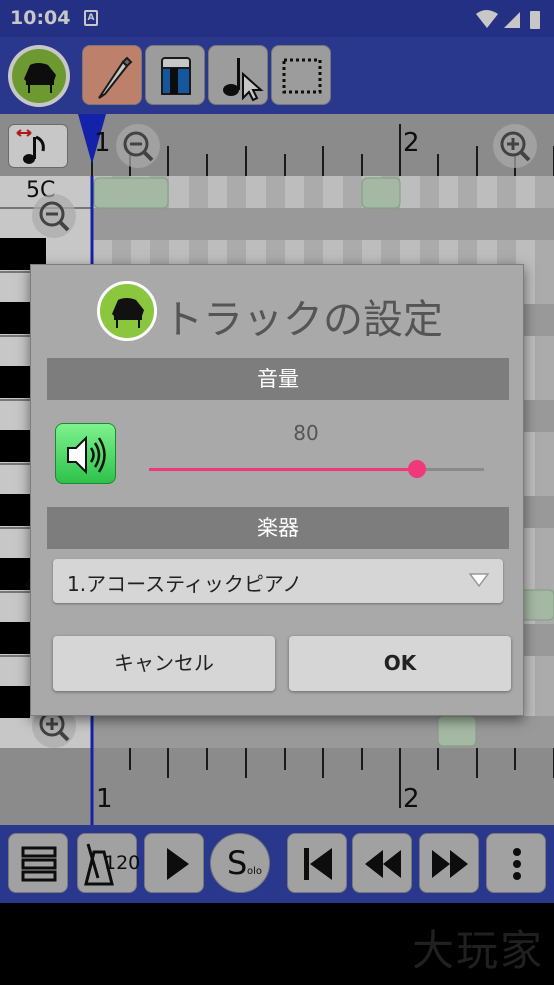 Image resolution: width=554 pixels, height=985 pixels. I want to click on volume-slider-thumb, so click(417, 469).